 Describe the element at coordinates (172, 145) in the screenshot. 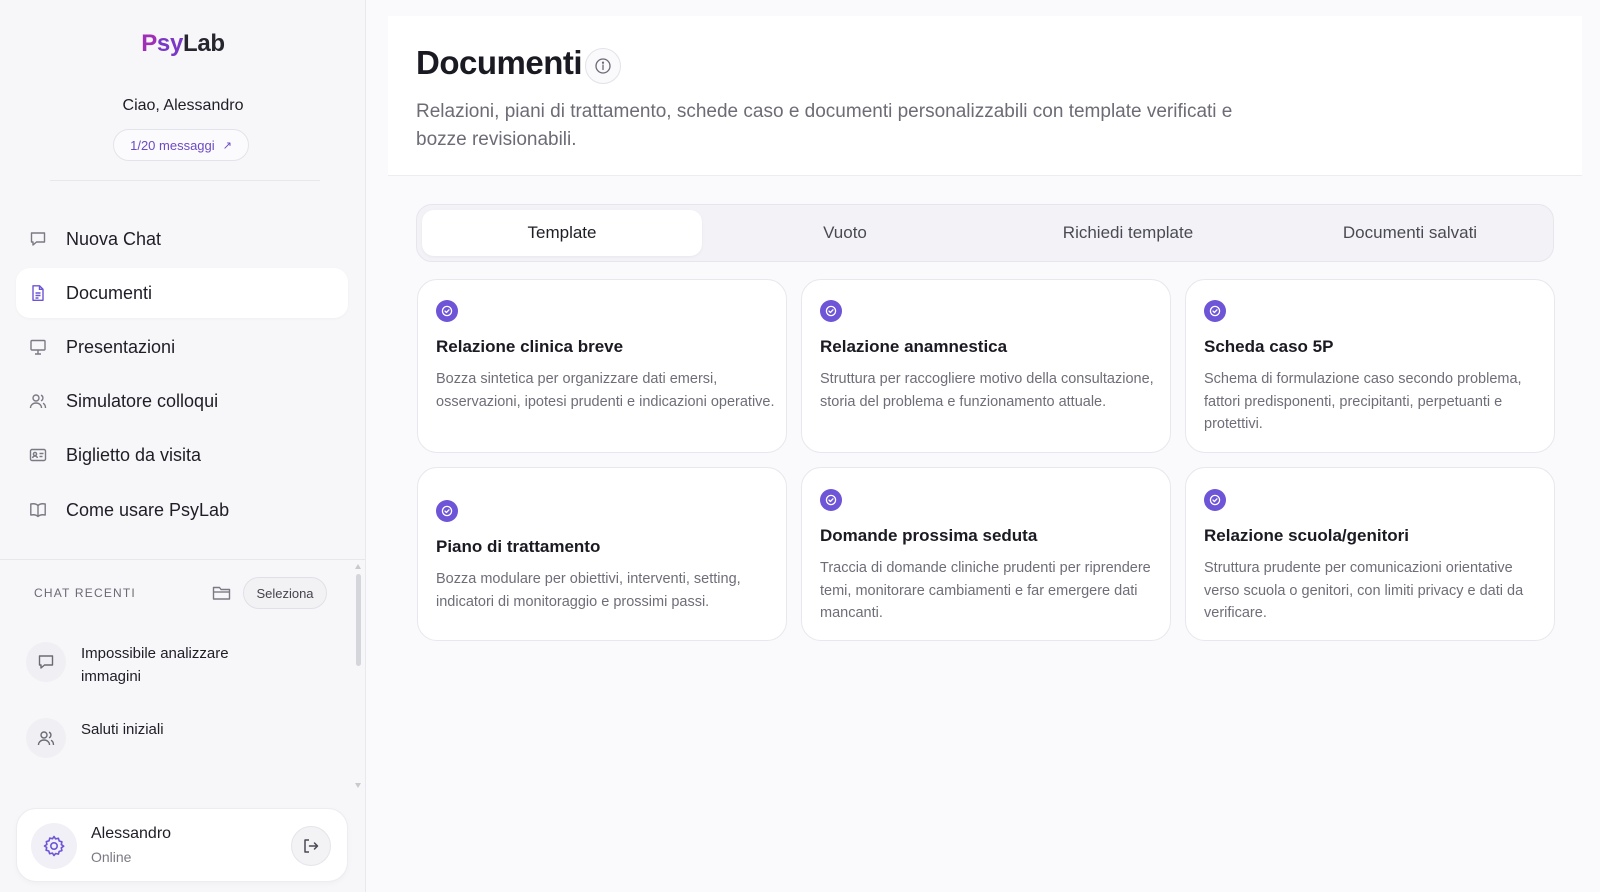

I see `messages-counter-label: 1/20 messaggi` at that location.